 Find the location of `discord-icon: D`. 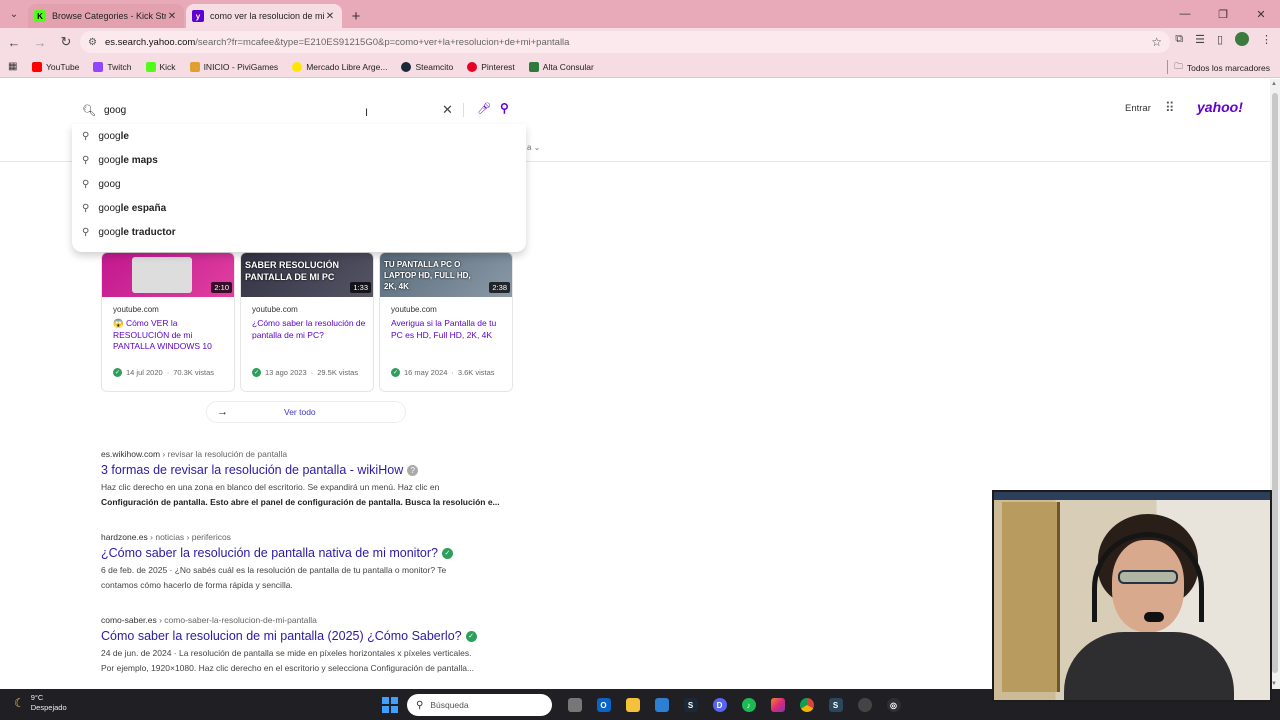

discord-icon: D is located at coordinates (719, 705).